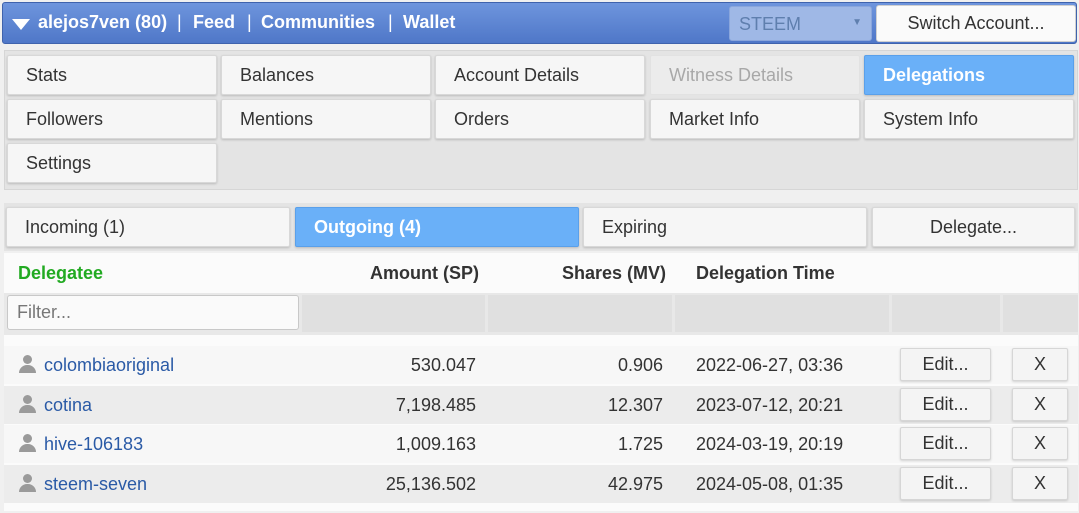 The height and width of the screenshot is (513, 1079). What do you see at coordinates (640, 444) in the screenshot?
I see `shares-value: 1.725` at bounding box center [640, 444].